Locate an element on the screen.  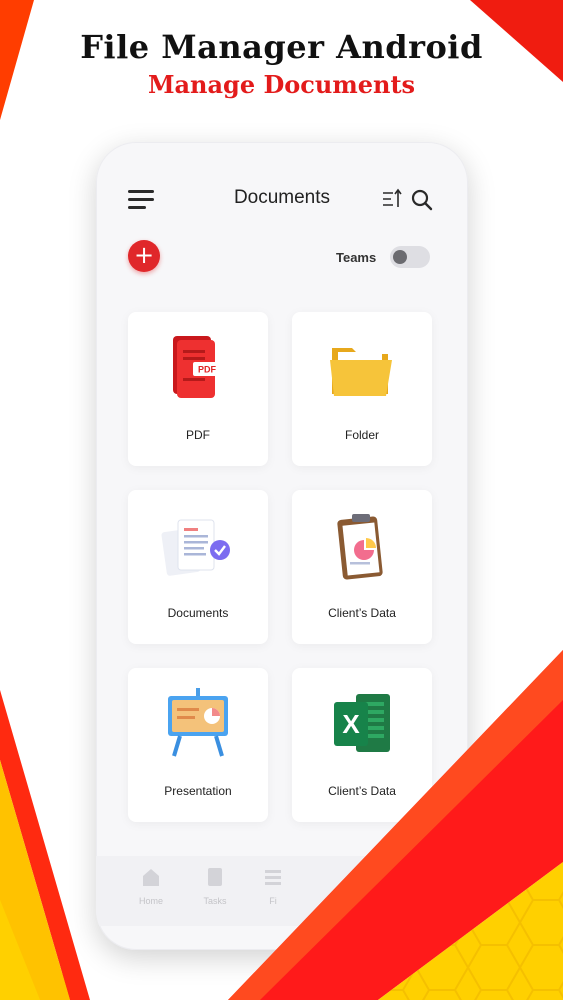
documents-icon is located at coordinates (195, 547).